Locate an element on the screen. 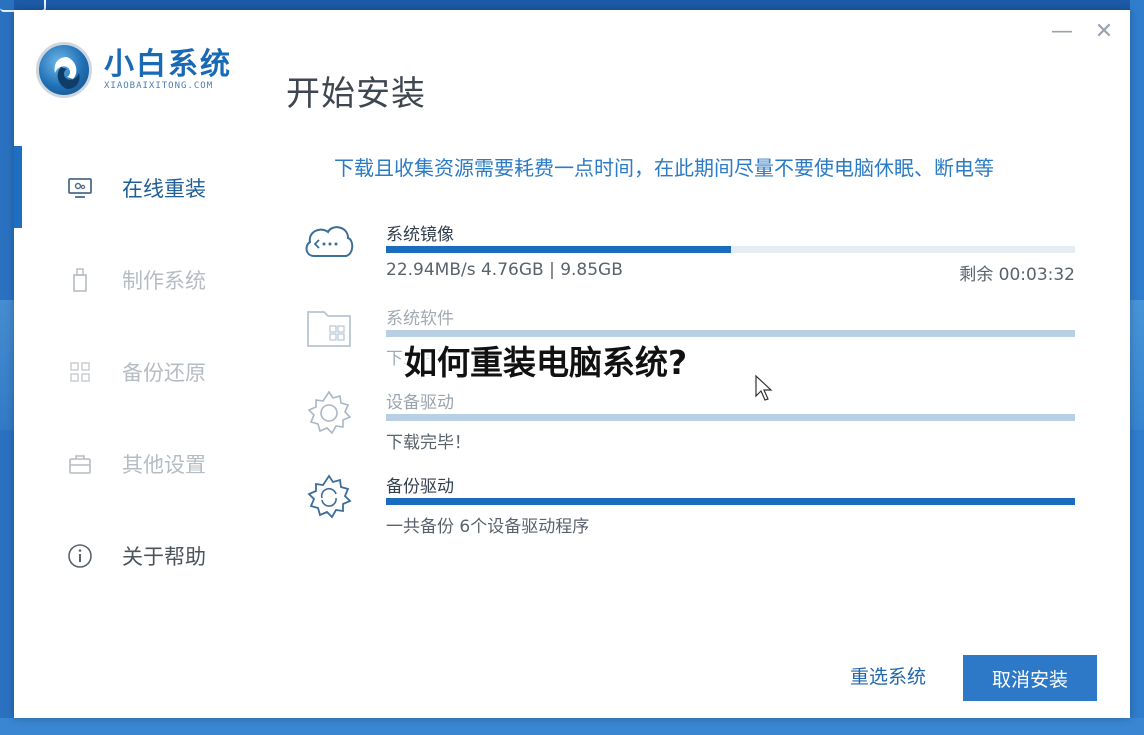 The height and width of the screenshot is (735, 1144). cloud-icon is located at coordinates (329, 245).